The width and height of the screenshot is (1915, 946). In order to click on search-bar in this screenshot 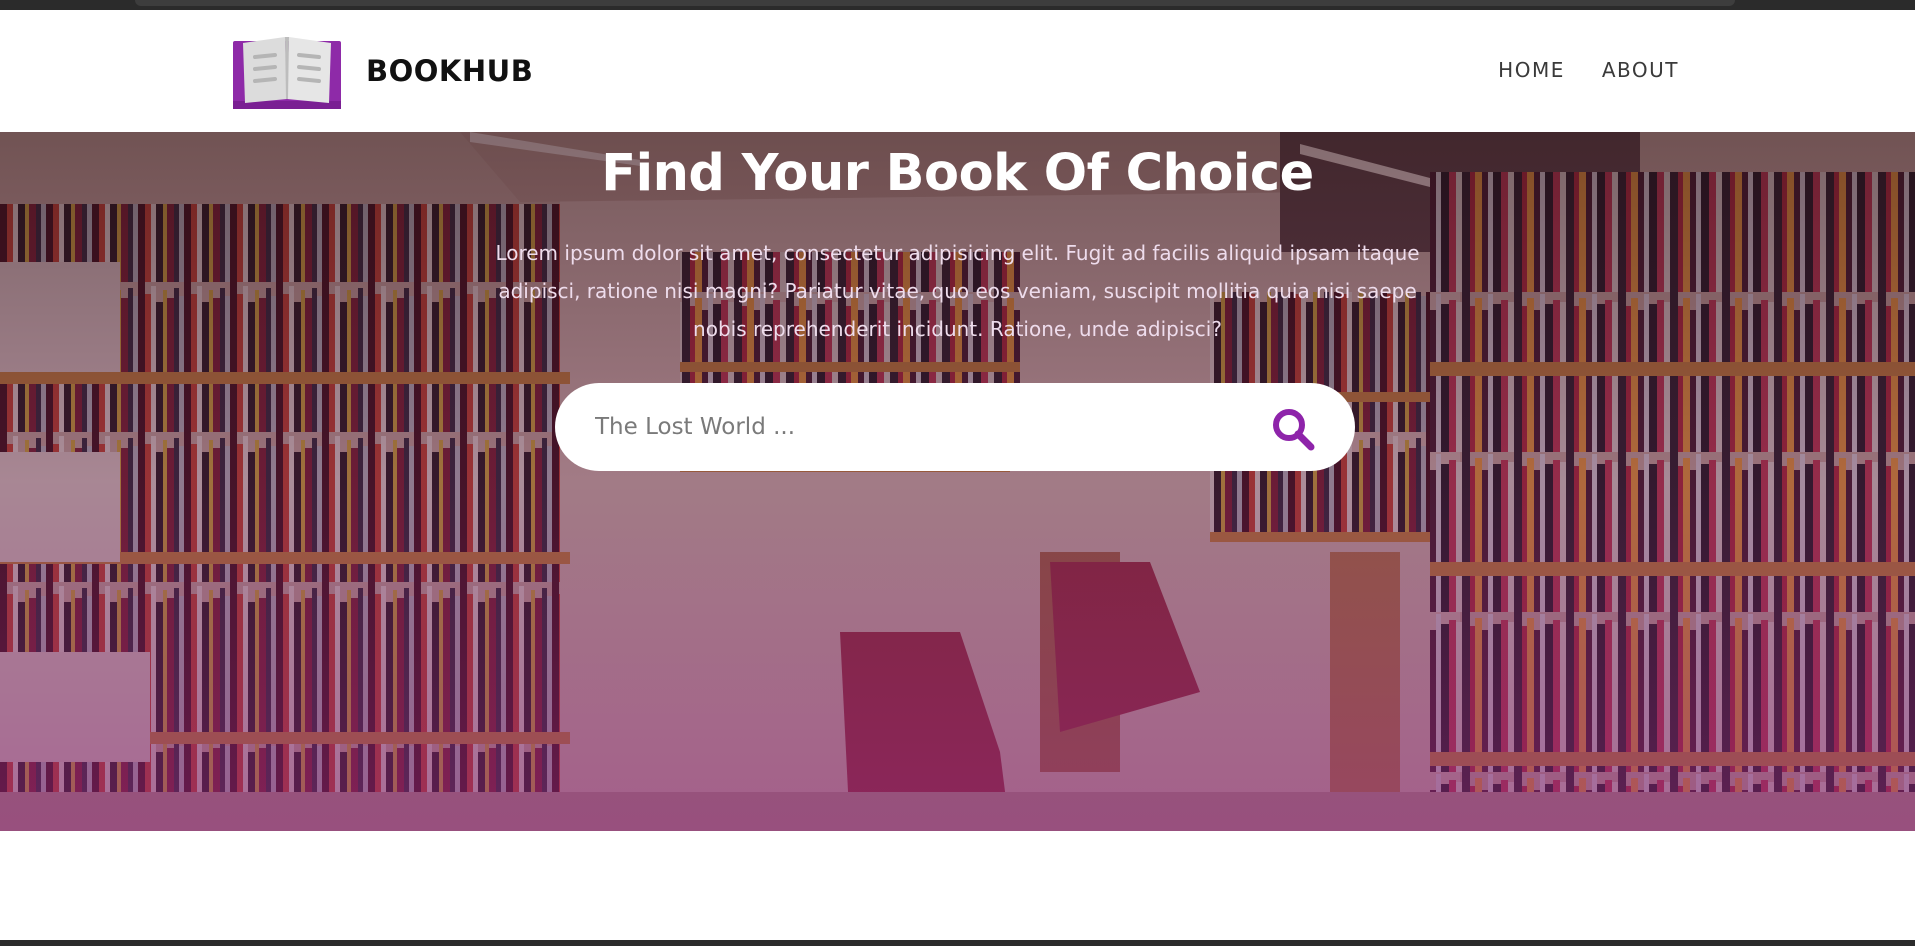, I will do `click(955, 427)`.